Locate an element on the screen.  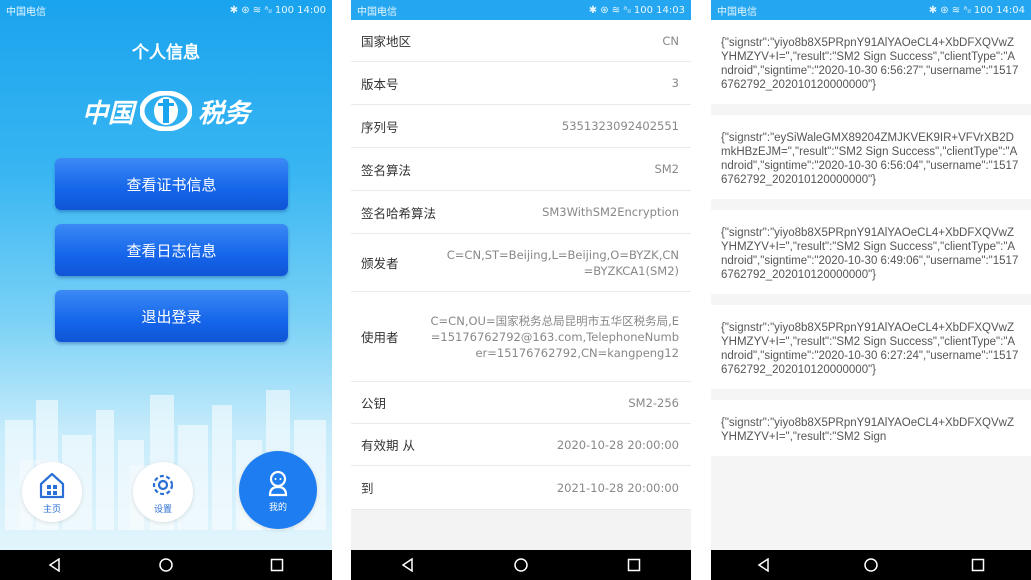
logo-text-right: 税务 is located at coordinates (224, 113).